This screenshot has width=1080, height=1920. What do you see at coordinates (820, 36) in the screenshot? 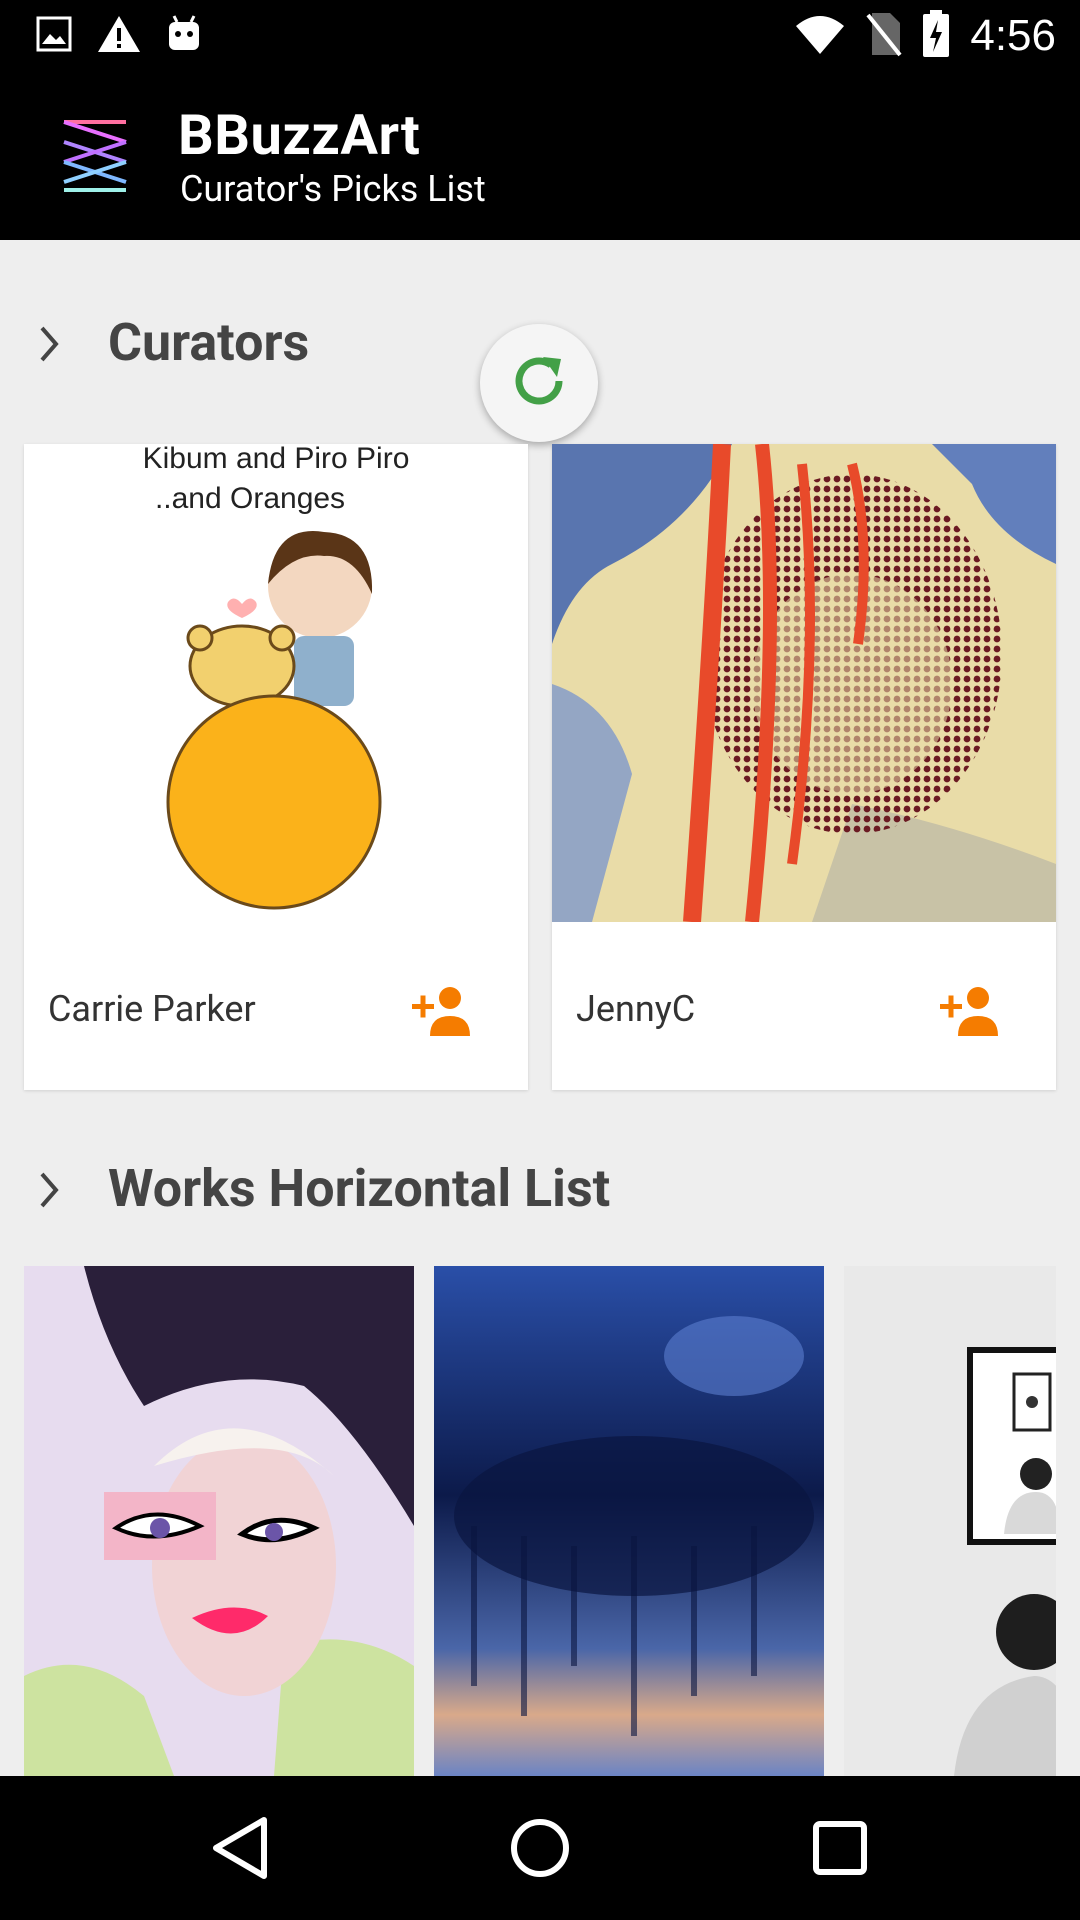
I see `wifi-icon` at bounding box center [820, 36].